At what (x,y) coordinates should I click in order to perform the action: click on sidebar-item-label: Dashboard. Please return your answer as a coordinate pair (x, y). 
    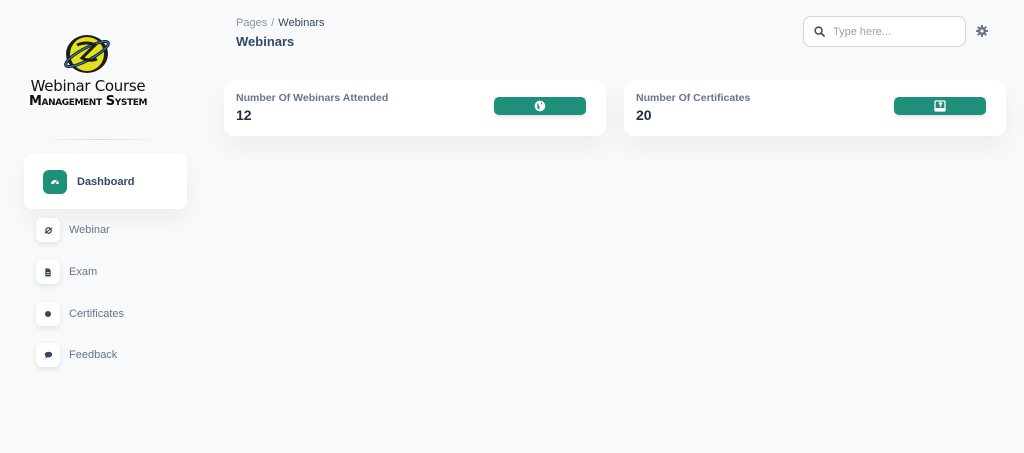
    Looking at the image, I should click on (106, 181).